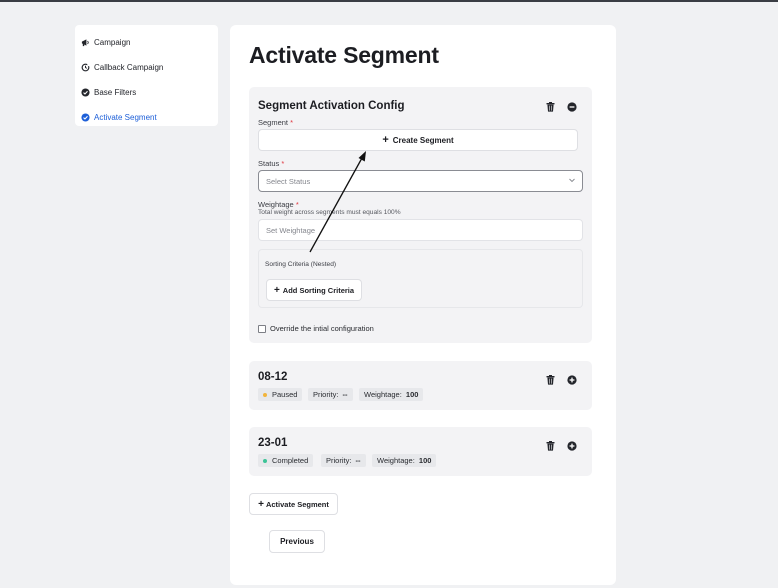 This screenshot has width=778, height=588. Describe the element at coordinates (149, 92) in the screenshot. I see `sidebar-item-base-filters: Base Filters` at that location.